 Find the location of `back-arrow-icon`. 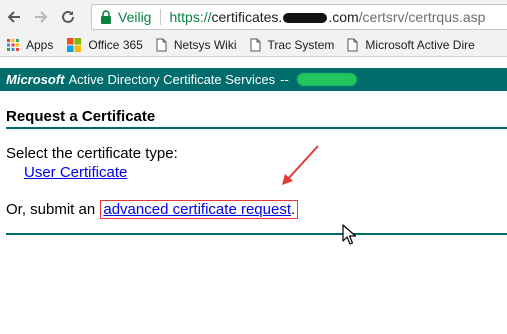

back-arrow-icon is located at coordinates (13, 17).